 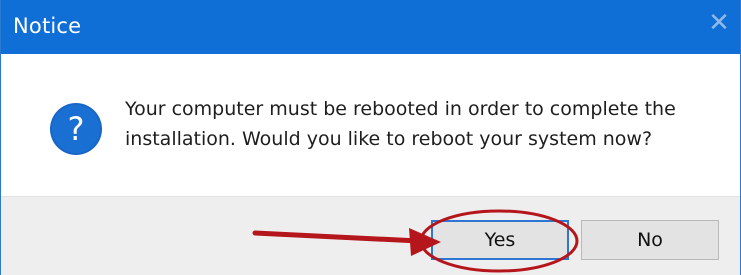 I want to click on window-title: Notice, so click(x=47, y=26).